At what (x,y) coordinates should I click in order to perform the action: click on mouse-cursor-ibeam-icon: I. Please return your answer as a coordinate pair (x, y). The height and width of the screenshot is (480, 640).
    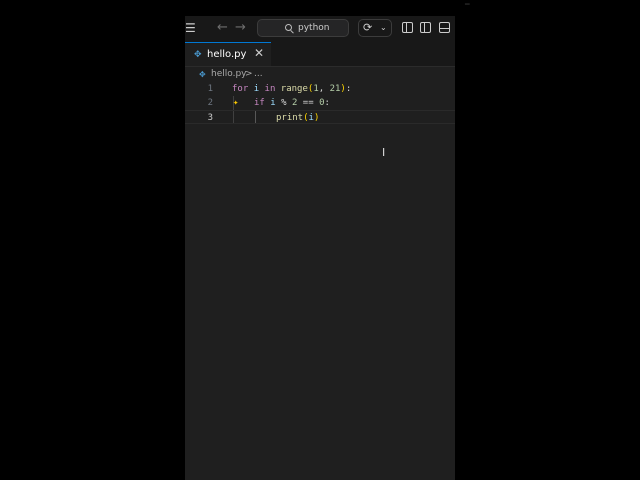
    Looking at the image, I should click on (384, 152).